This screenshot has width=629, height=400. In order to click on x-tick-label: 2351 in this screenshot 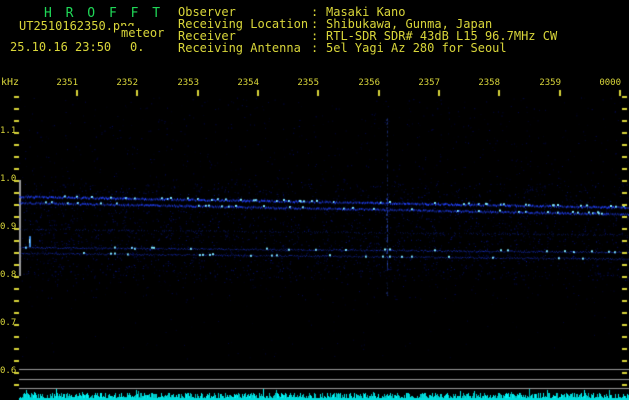, I will do `click(67, 83)`.